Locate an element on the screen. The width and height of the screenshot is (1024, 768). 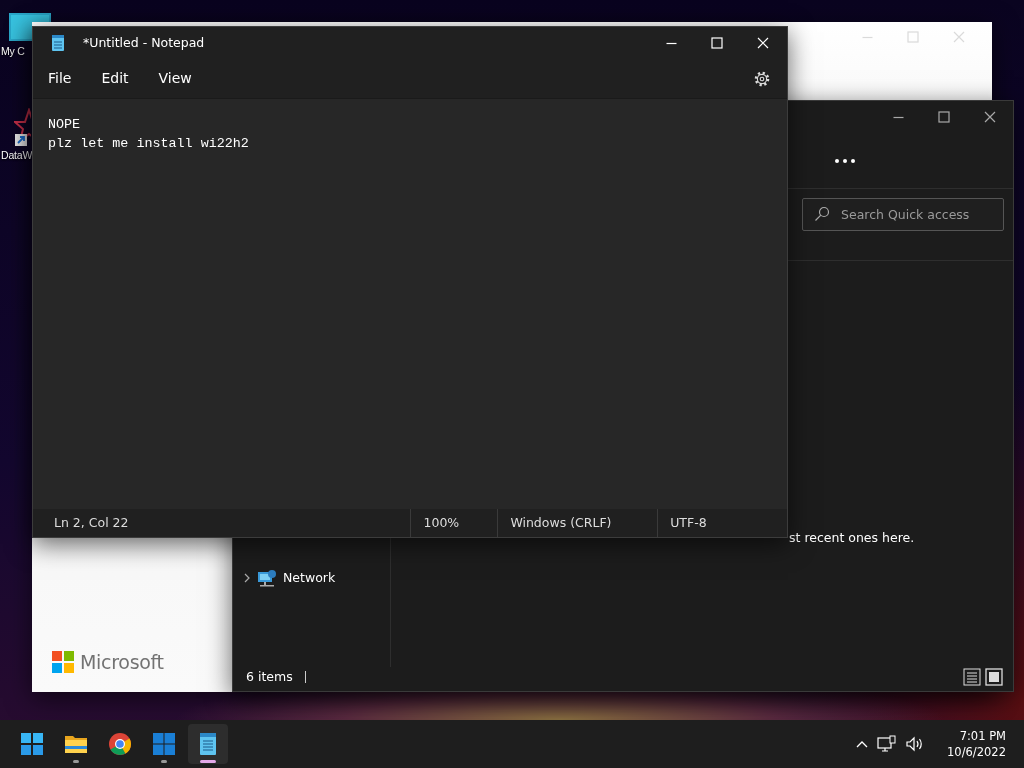
windows-icon is located at coordinates (164, 744).